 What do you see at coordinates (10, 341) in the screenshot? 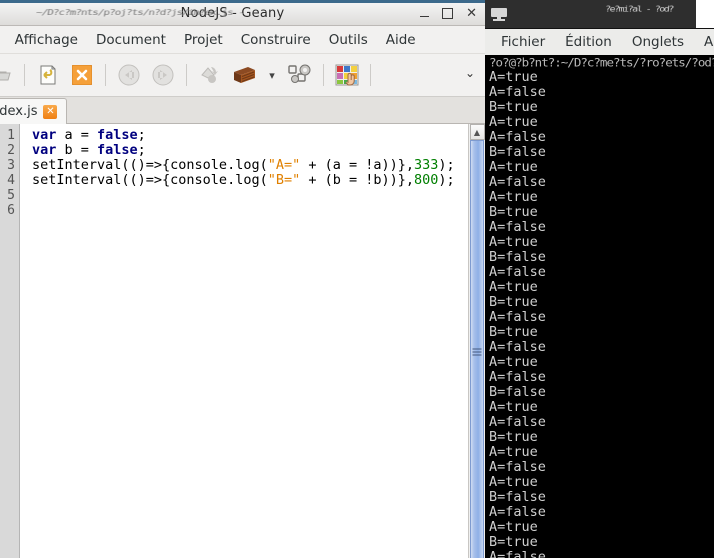
I see `line-number-gutter: 123456` at bounding box center [10, 341].